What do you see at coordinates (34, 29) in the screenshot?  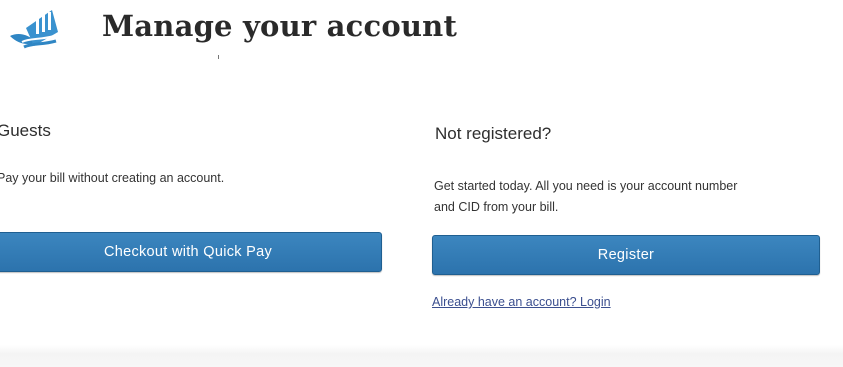 I see `water-tower-logo-icon` at bounding box center [34, 29].